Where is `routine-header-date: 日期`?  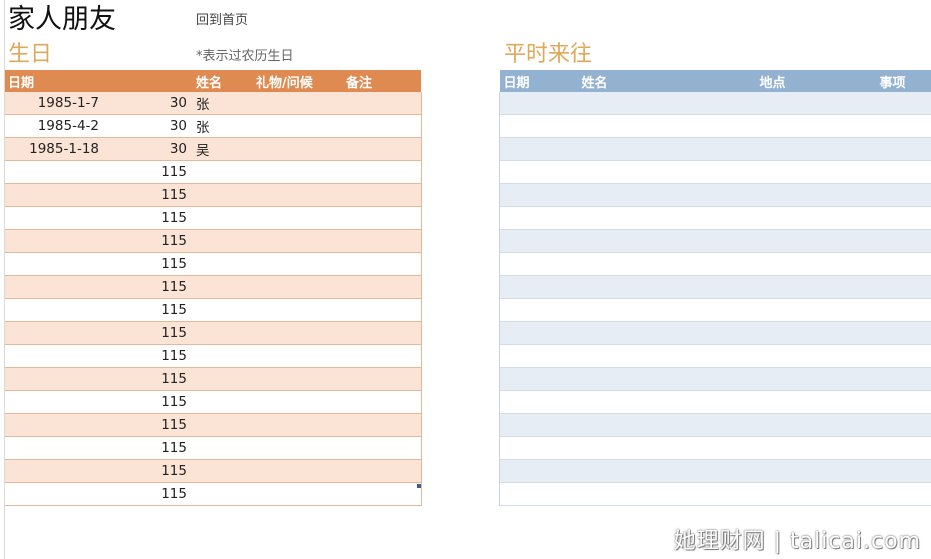 routine-header-date: 日期 is located at coordinates (538, 81).